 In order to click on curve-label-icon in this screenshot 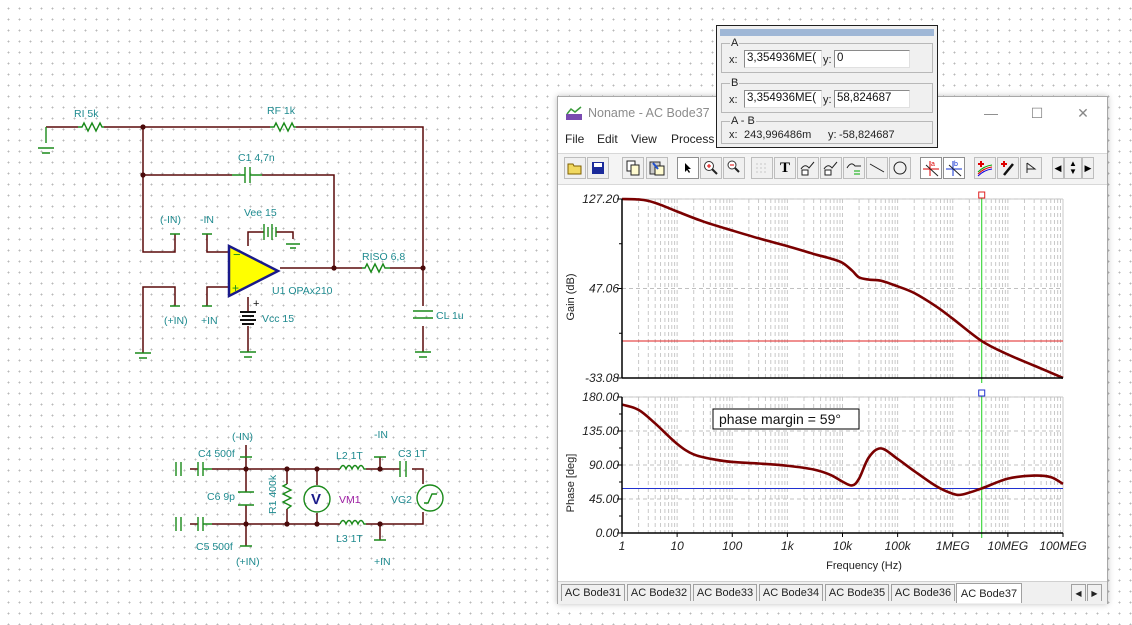, I will do `click(853, 169)`.